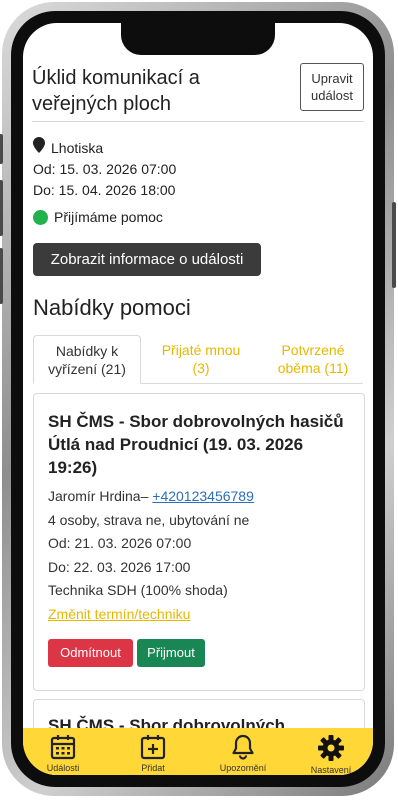 The height and width of the screenshot is (800, 398). Describe the element at coordinates (90, 653) in the screenshot. I see `reject-button: Odmítnout` at that location.